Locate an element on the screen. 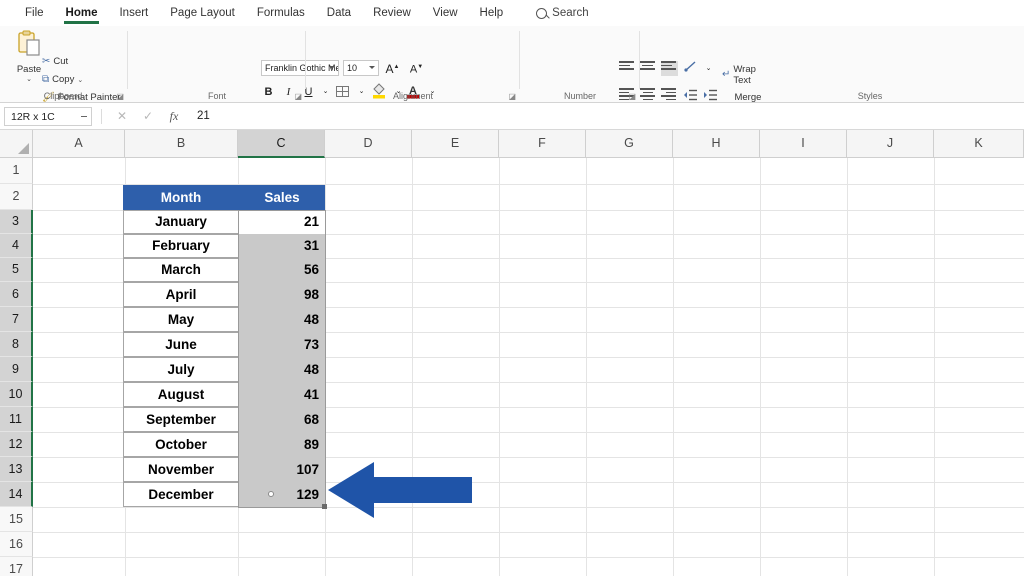  cell-B5: March is located at coordinates (181, 270).